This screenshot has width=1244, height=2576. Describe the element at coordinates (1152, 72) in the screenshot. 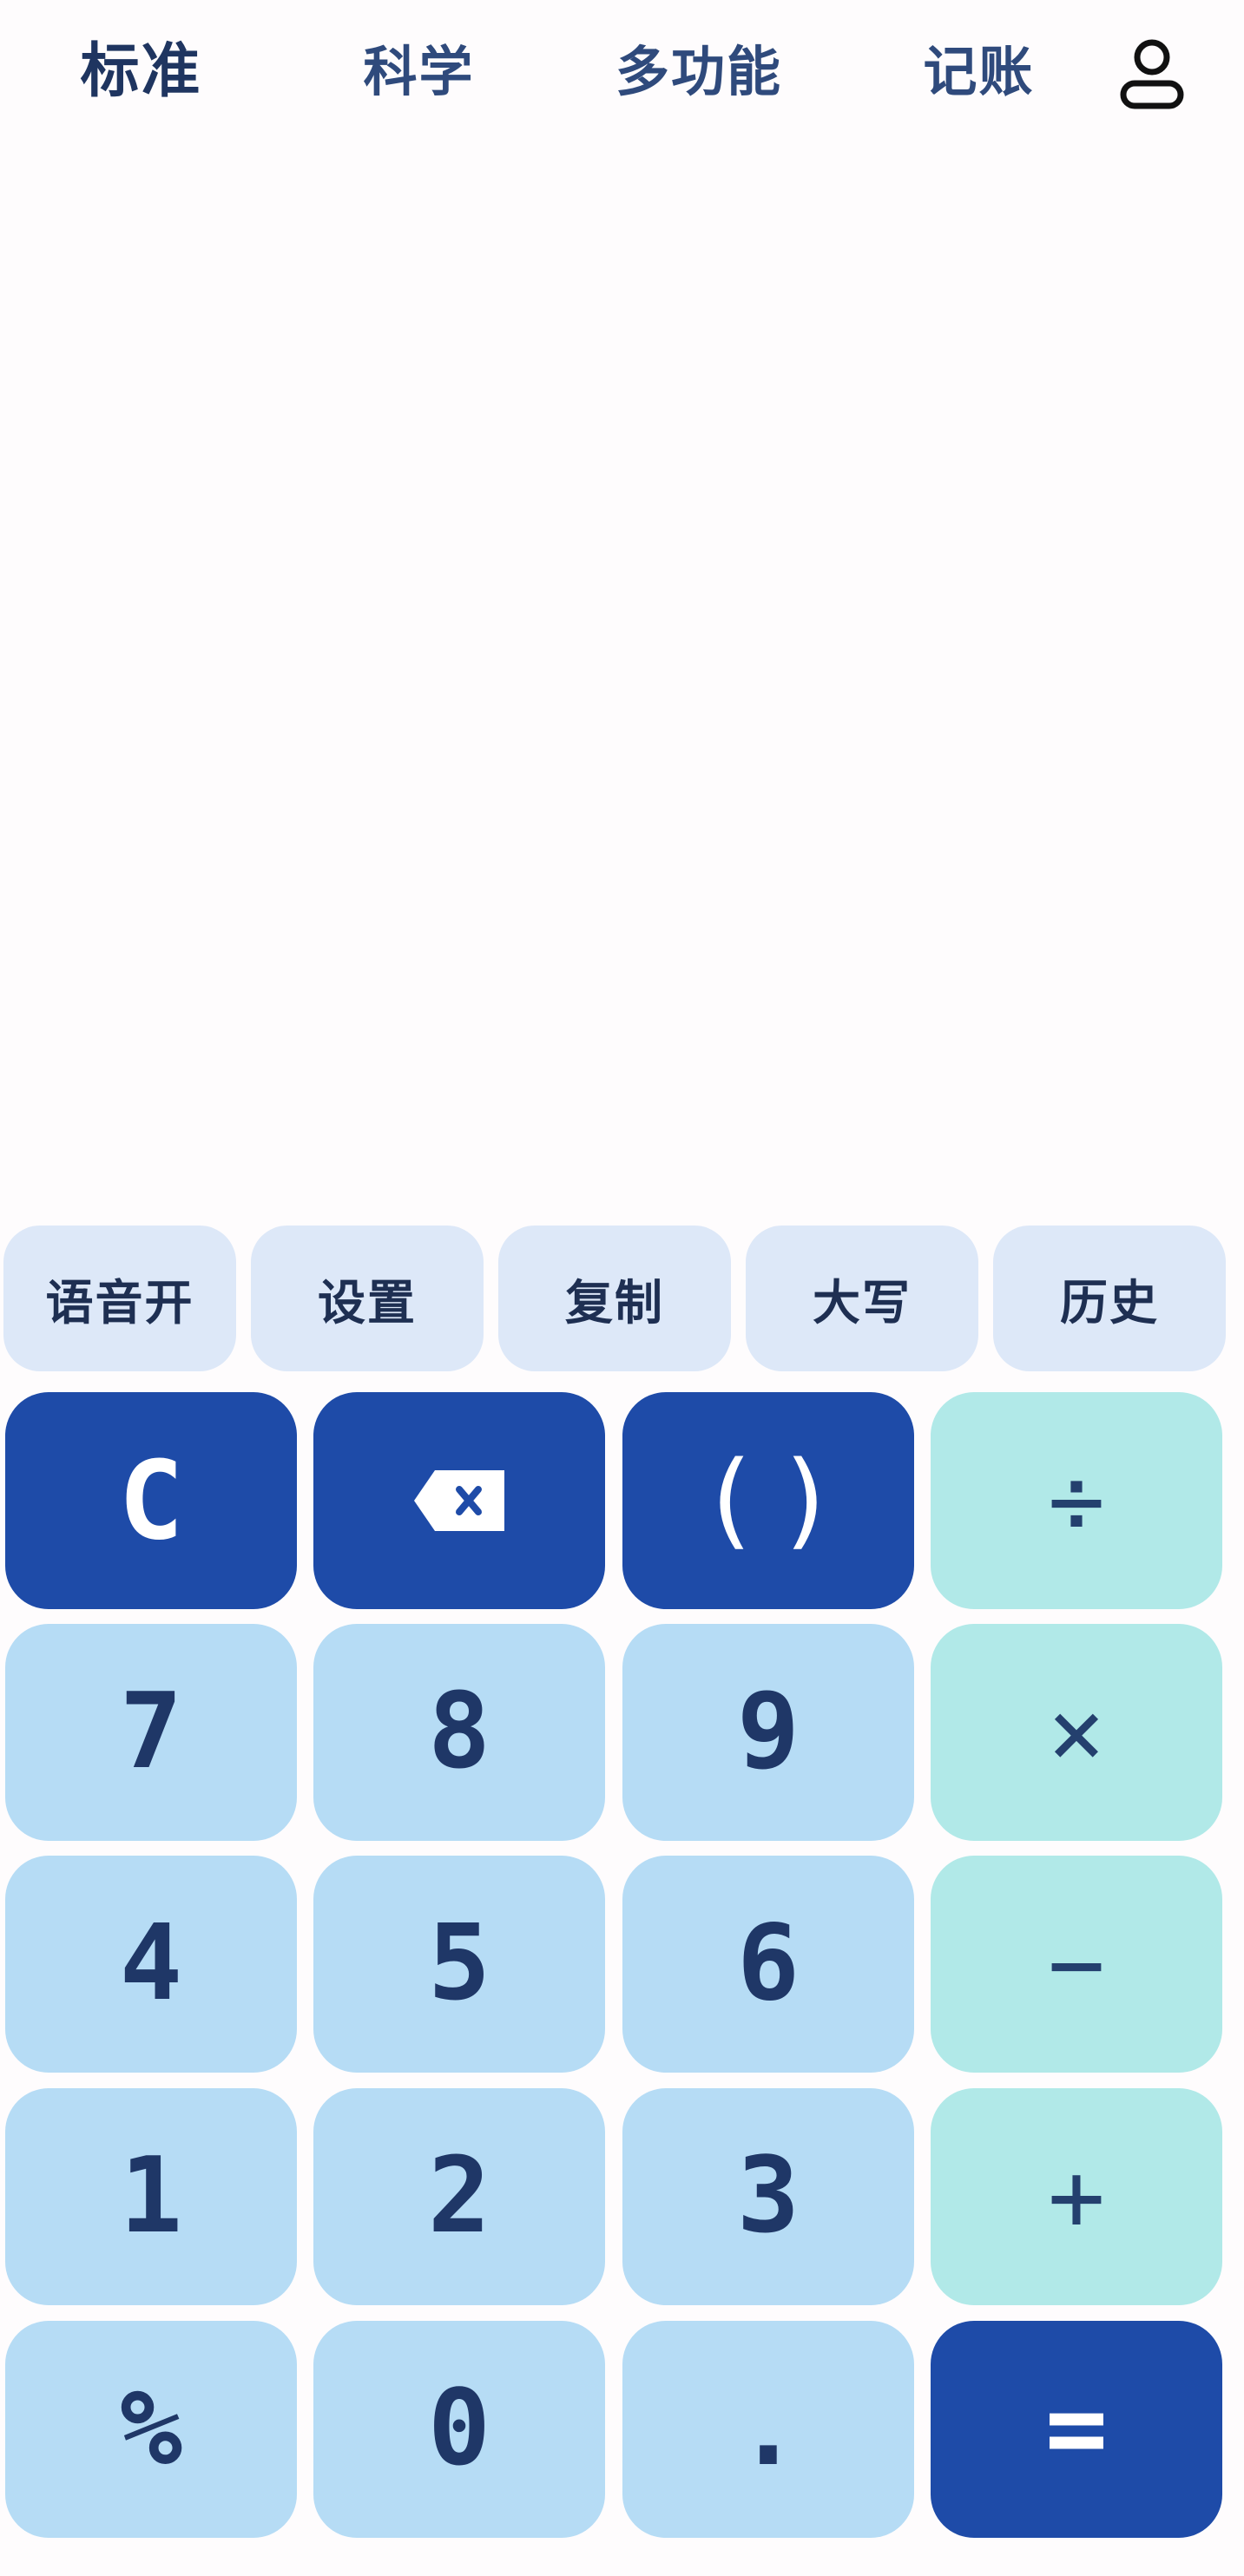

I see `user-icon` at that location.